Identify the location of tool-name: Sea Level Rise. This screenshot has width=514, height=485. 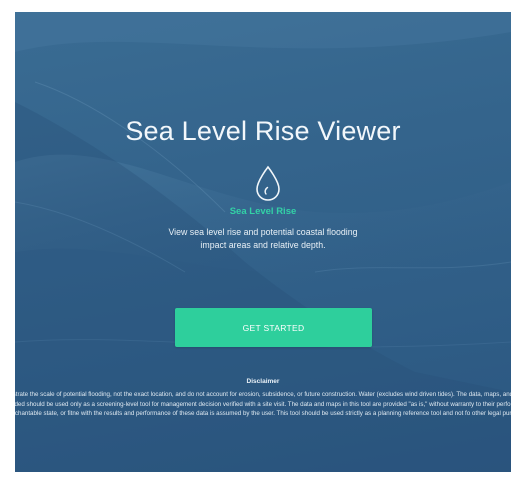
(263, 211).